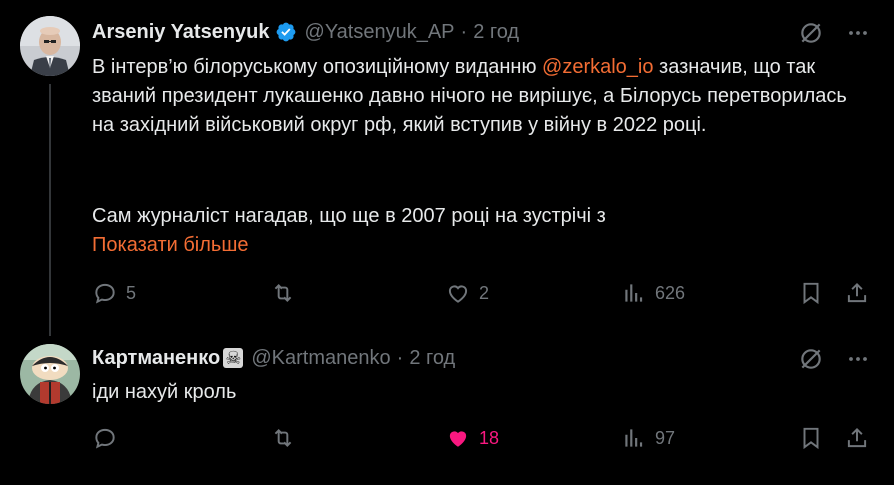  I want to click on tweet-header: Arseniy Yatsenyuk @Yatsenyuk_AP · 2 год, so click(305, 32).